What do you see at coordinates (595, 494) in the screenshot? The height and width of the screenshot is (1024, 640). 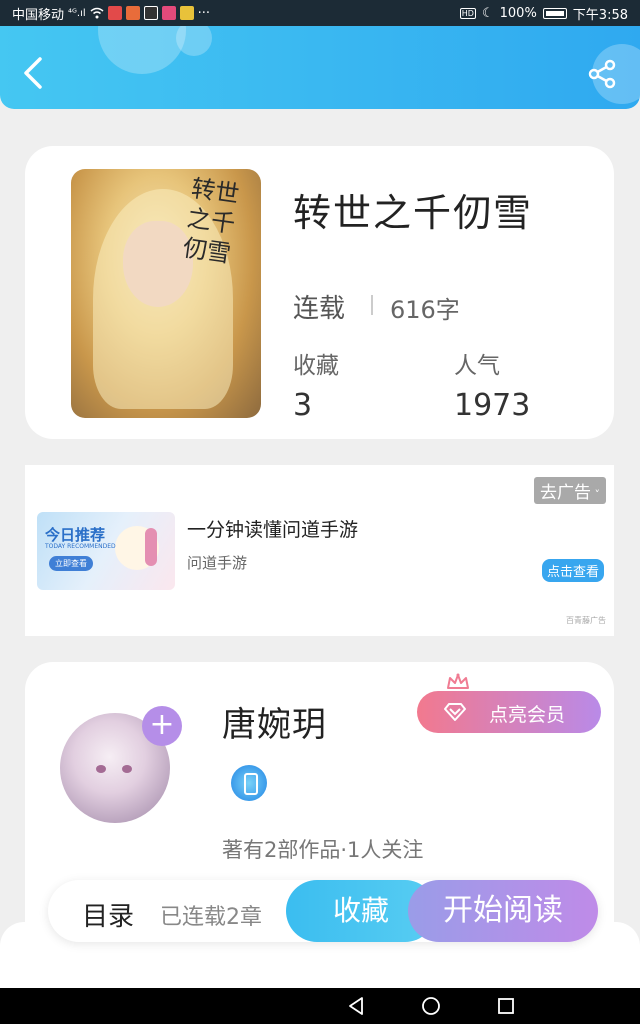 I see `chevron-down-icon: ˅` at bounding box center [595, 494].